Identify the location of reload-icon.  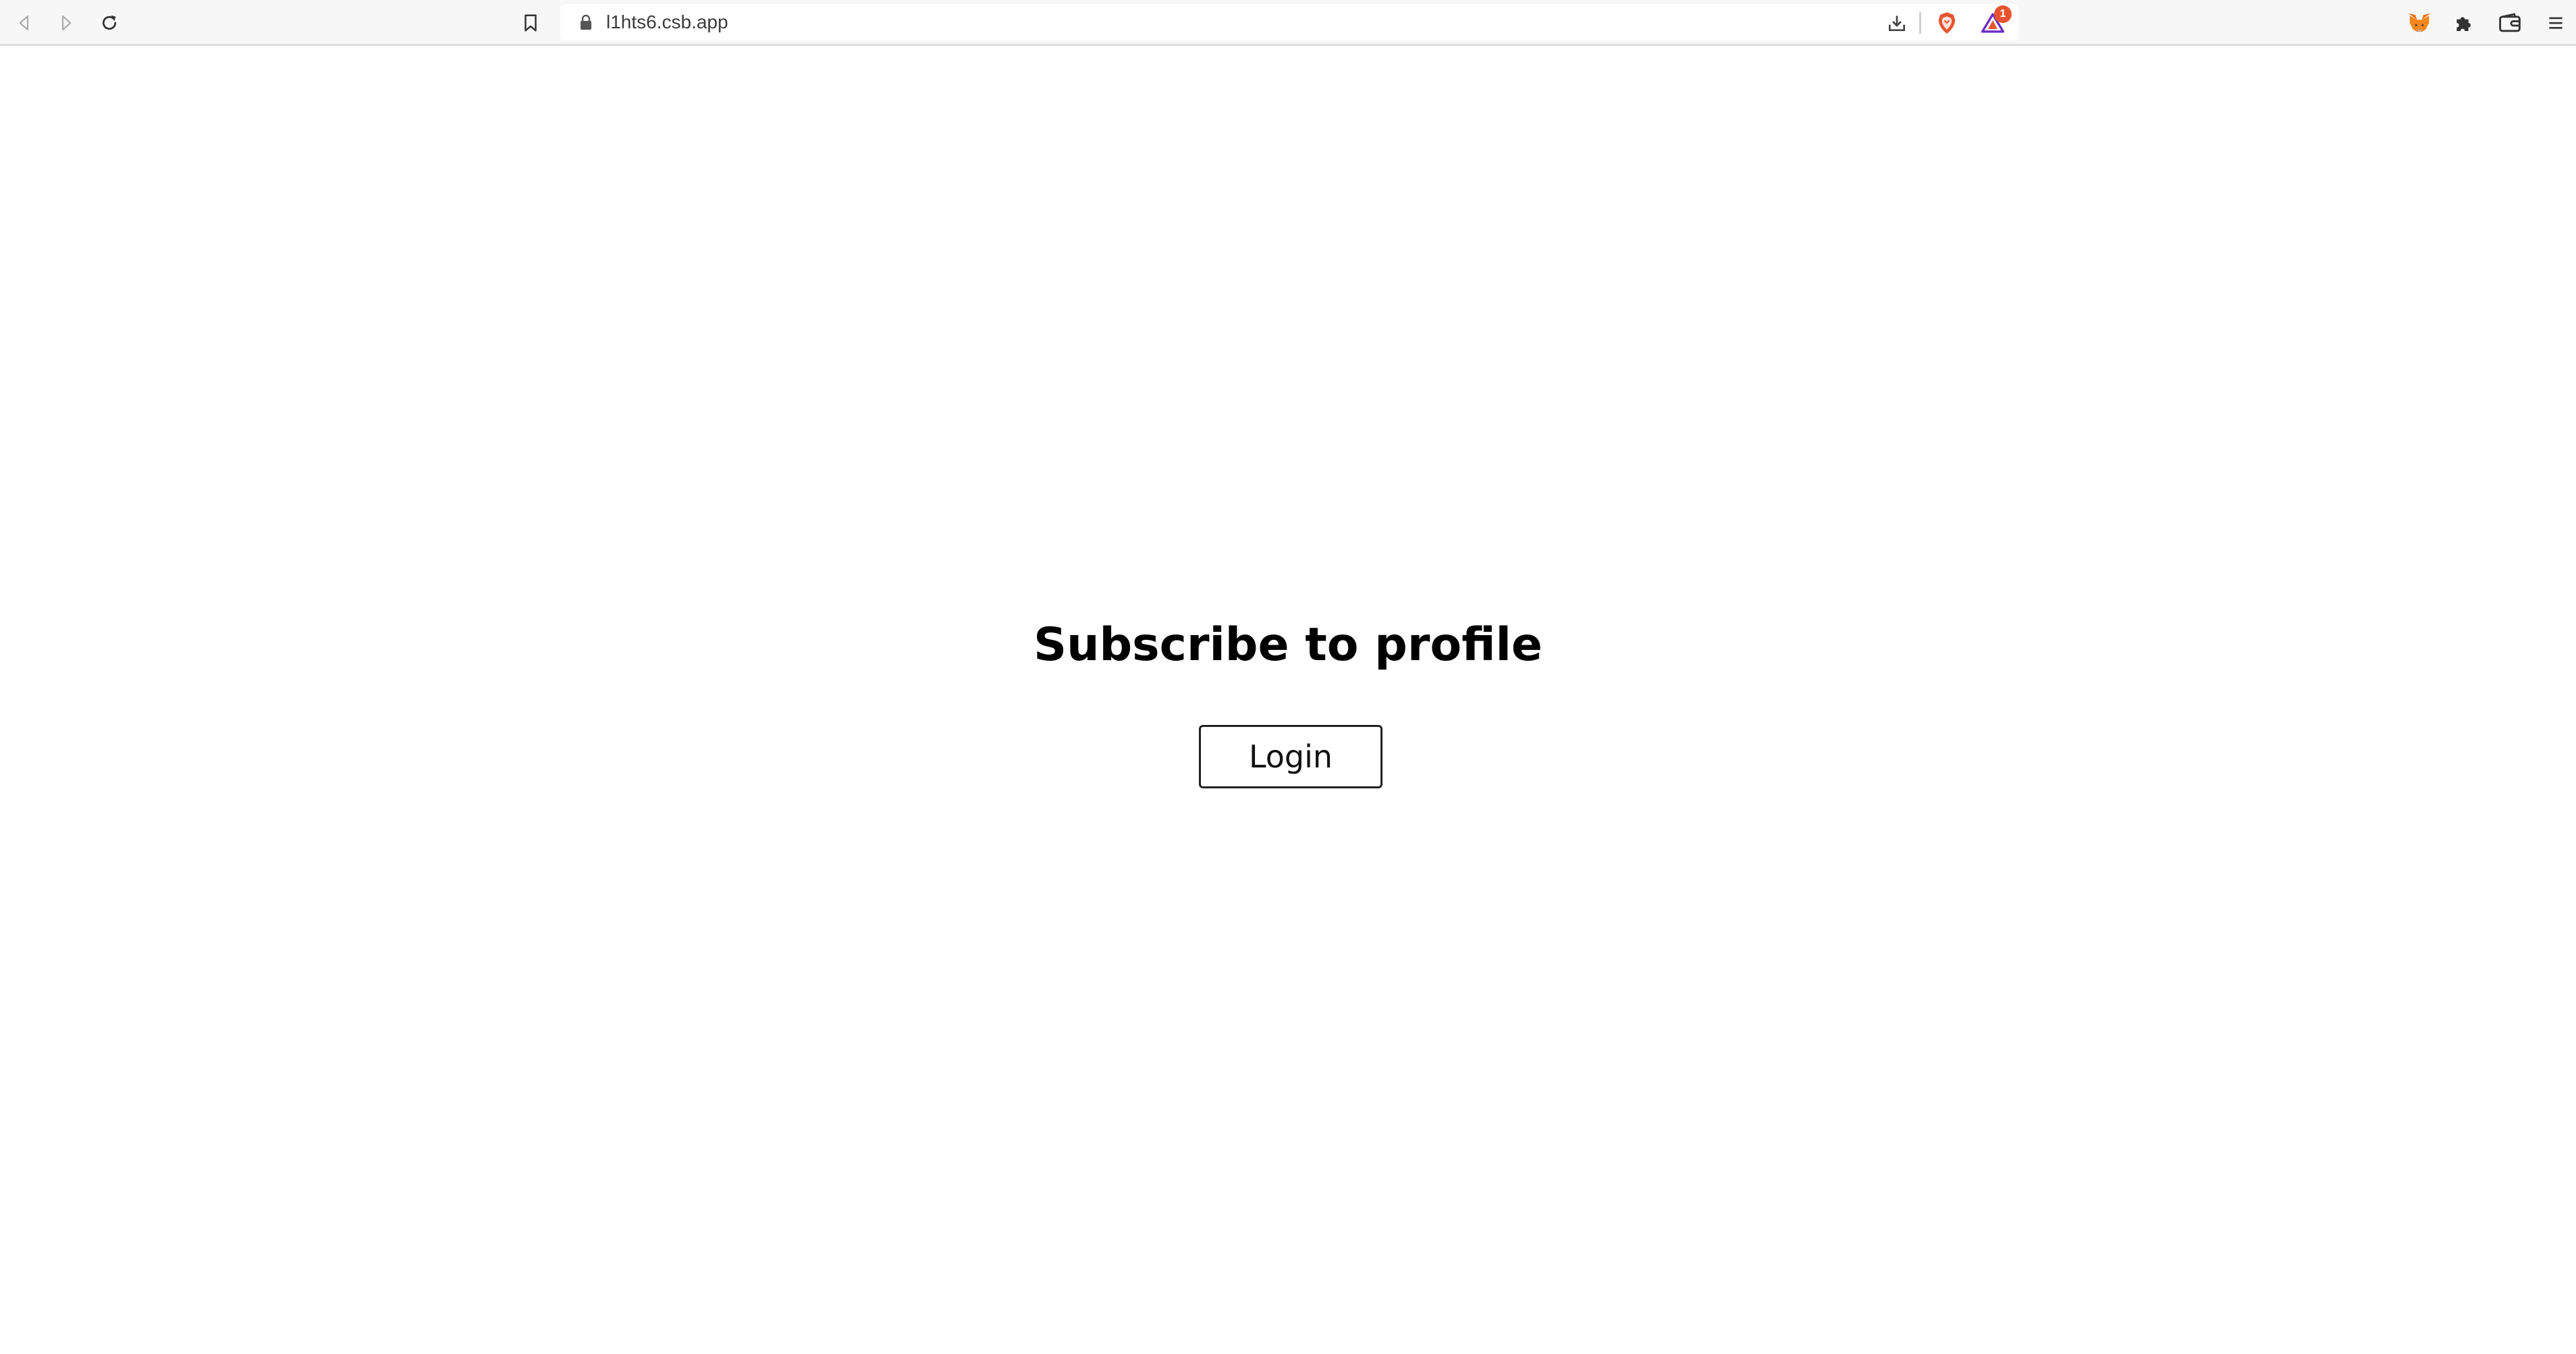
(109, 22).